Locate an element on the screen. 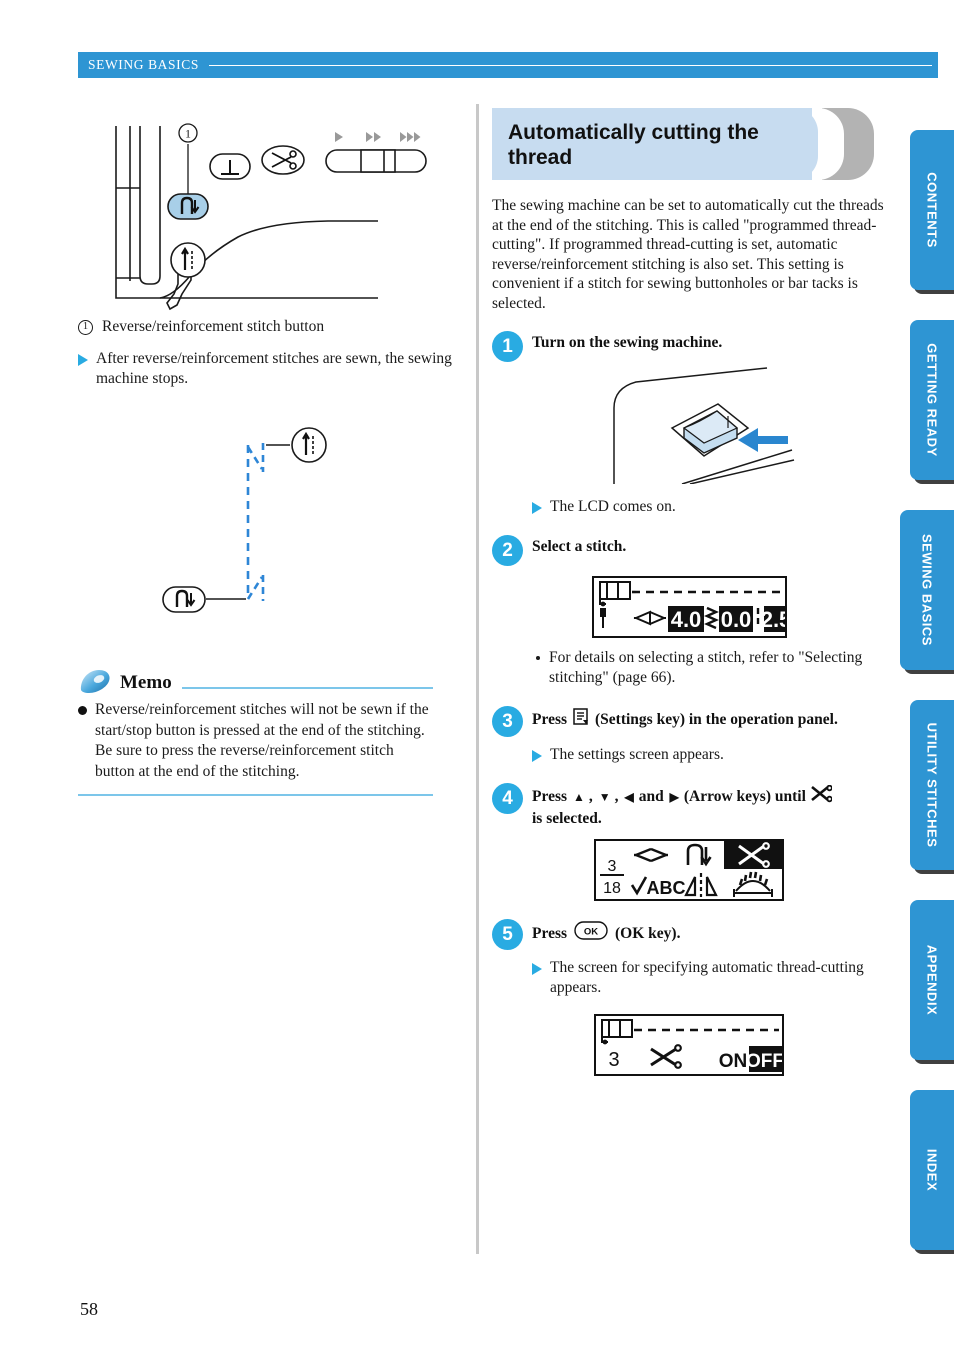  thread-cutter-button-icon is located at coordinates (283, 160).